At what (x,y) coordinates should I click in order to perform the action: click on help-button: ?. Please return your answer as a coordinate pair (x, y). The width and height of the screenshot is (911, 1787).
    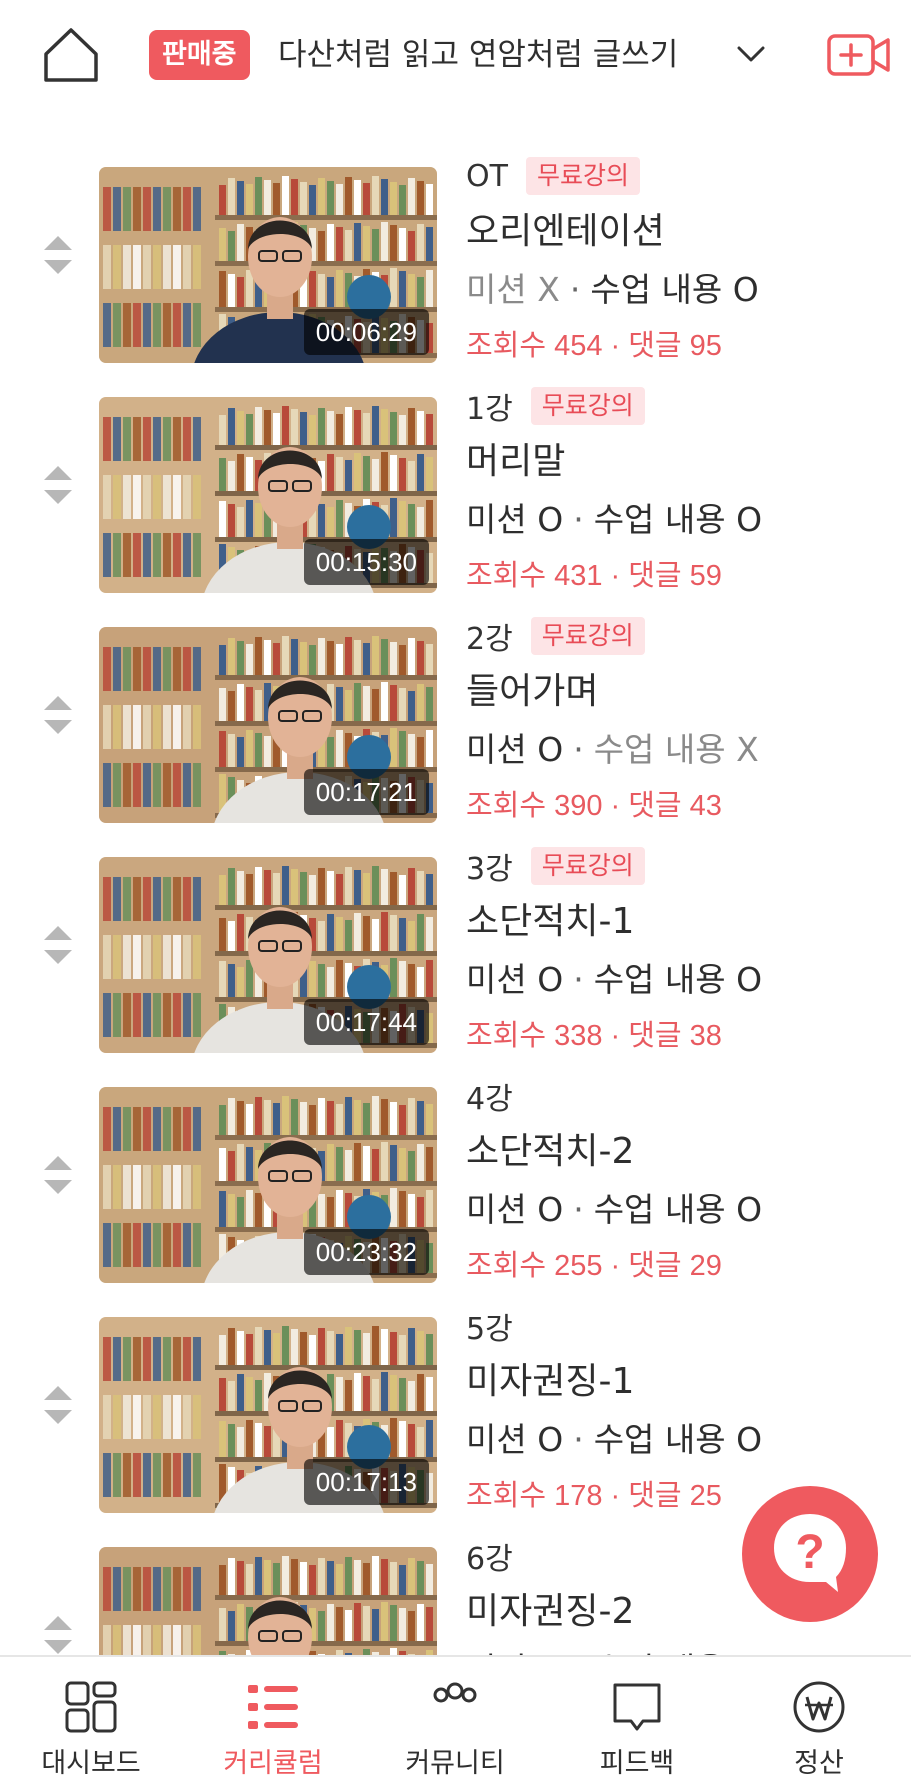
    Looking at the image, I should click on (810, 1554).